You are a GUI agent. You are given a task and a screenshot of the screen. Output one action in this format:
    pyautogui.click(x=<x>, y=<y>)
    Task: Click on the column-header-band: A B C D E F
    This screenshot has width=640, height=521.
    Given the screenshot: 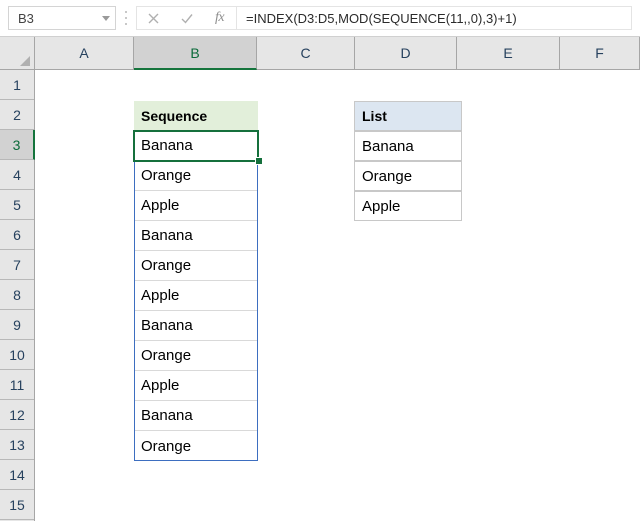 What is the action you would take?
    pyautogui.click(x=337, y=53)
    